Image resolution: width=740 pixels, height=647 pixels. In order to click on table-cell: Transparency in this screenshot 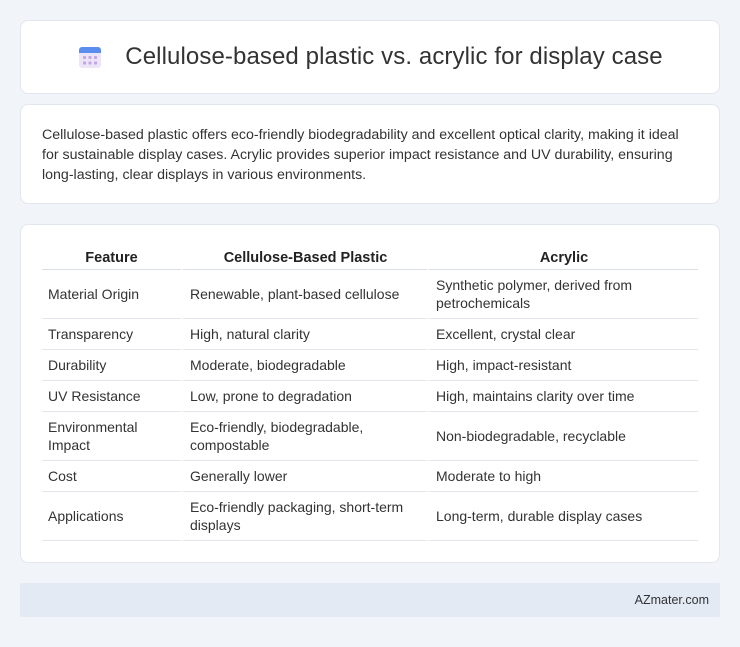, I will do `click(111, 334)`.